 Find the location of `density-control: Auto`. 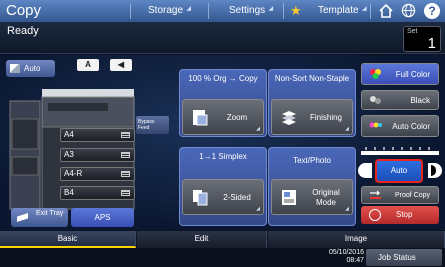

density-control: Auto is located at coordinates (400, 171).